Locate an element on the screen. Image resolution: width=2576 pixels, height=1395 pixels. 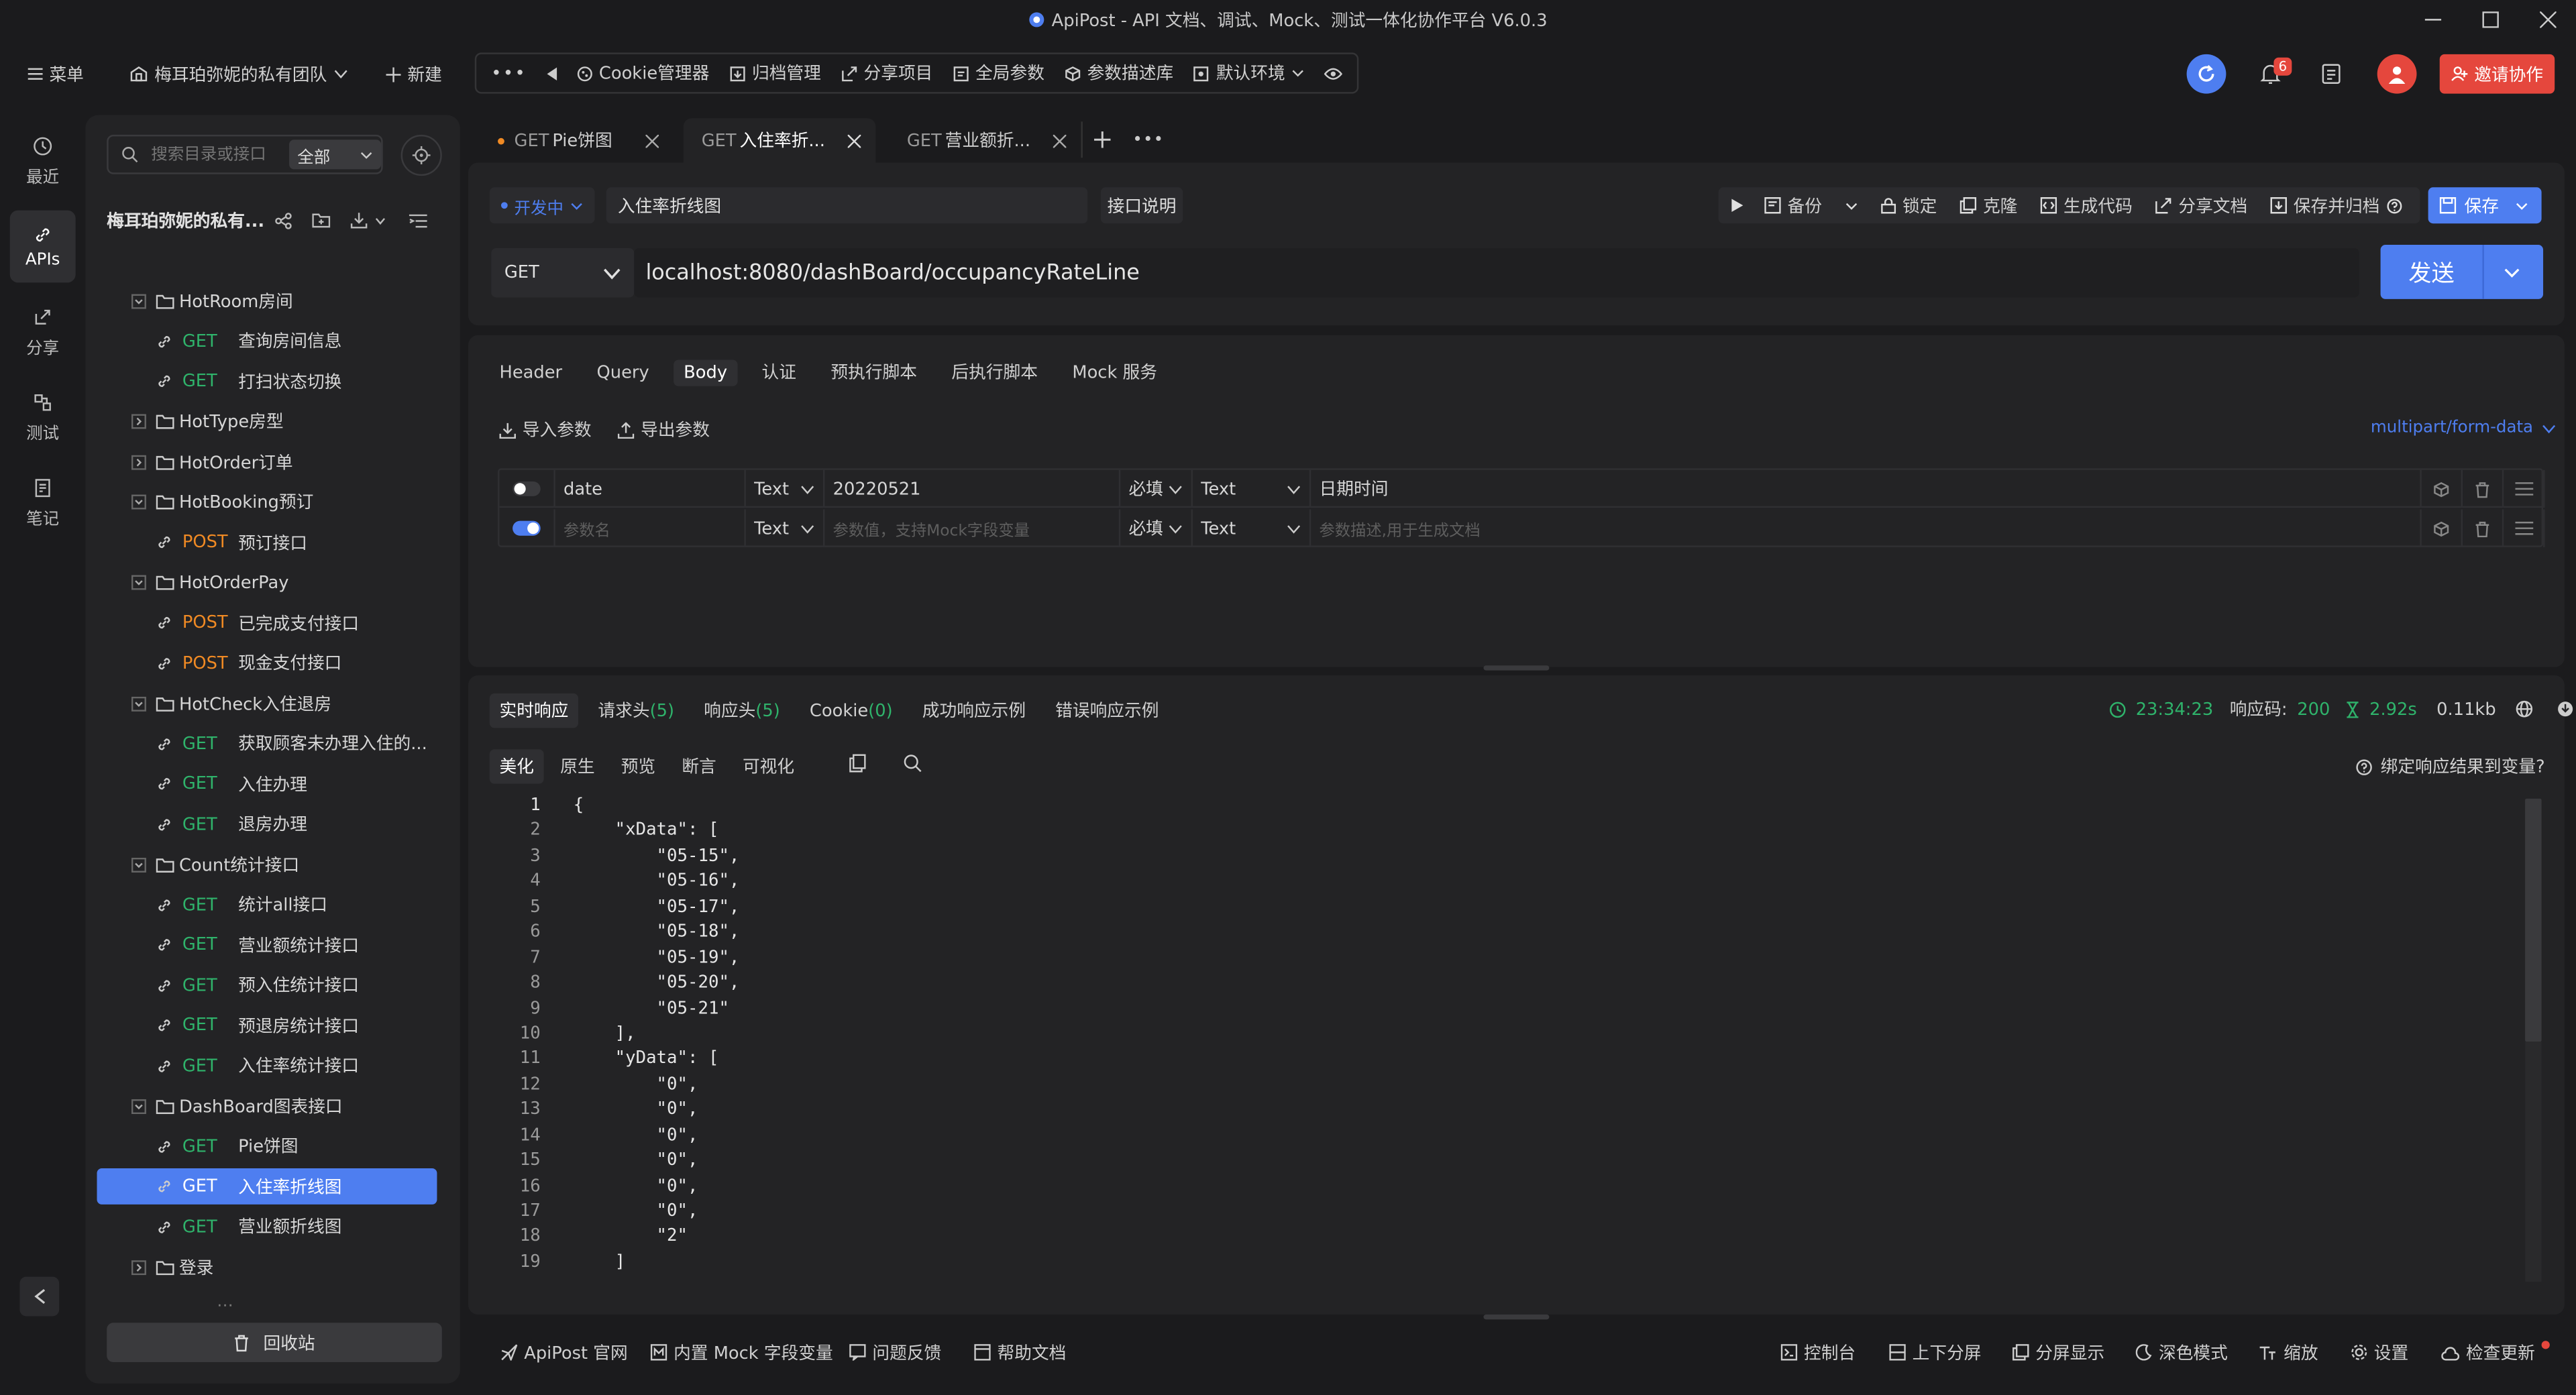
tab-param-1: Query is located at coordinates (623, 372).